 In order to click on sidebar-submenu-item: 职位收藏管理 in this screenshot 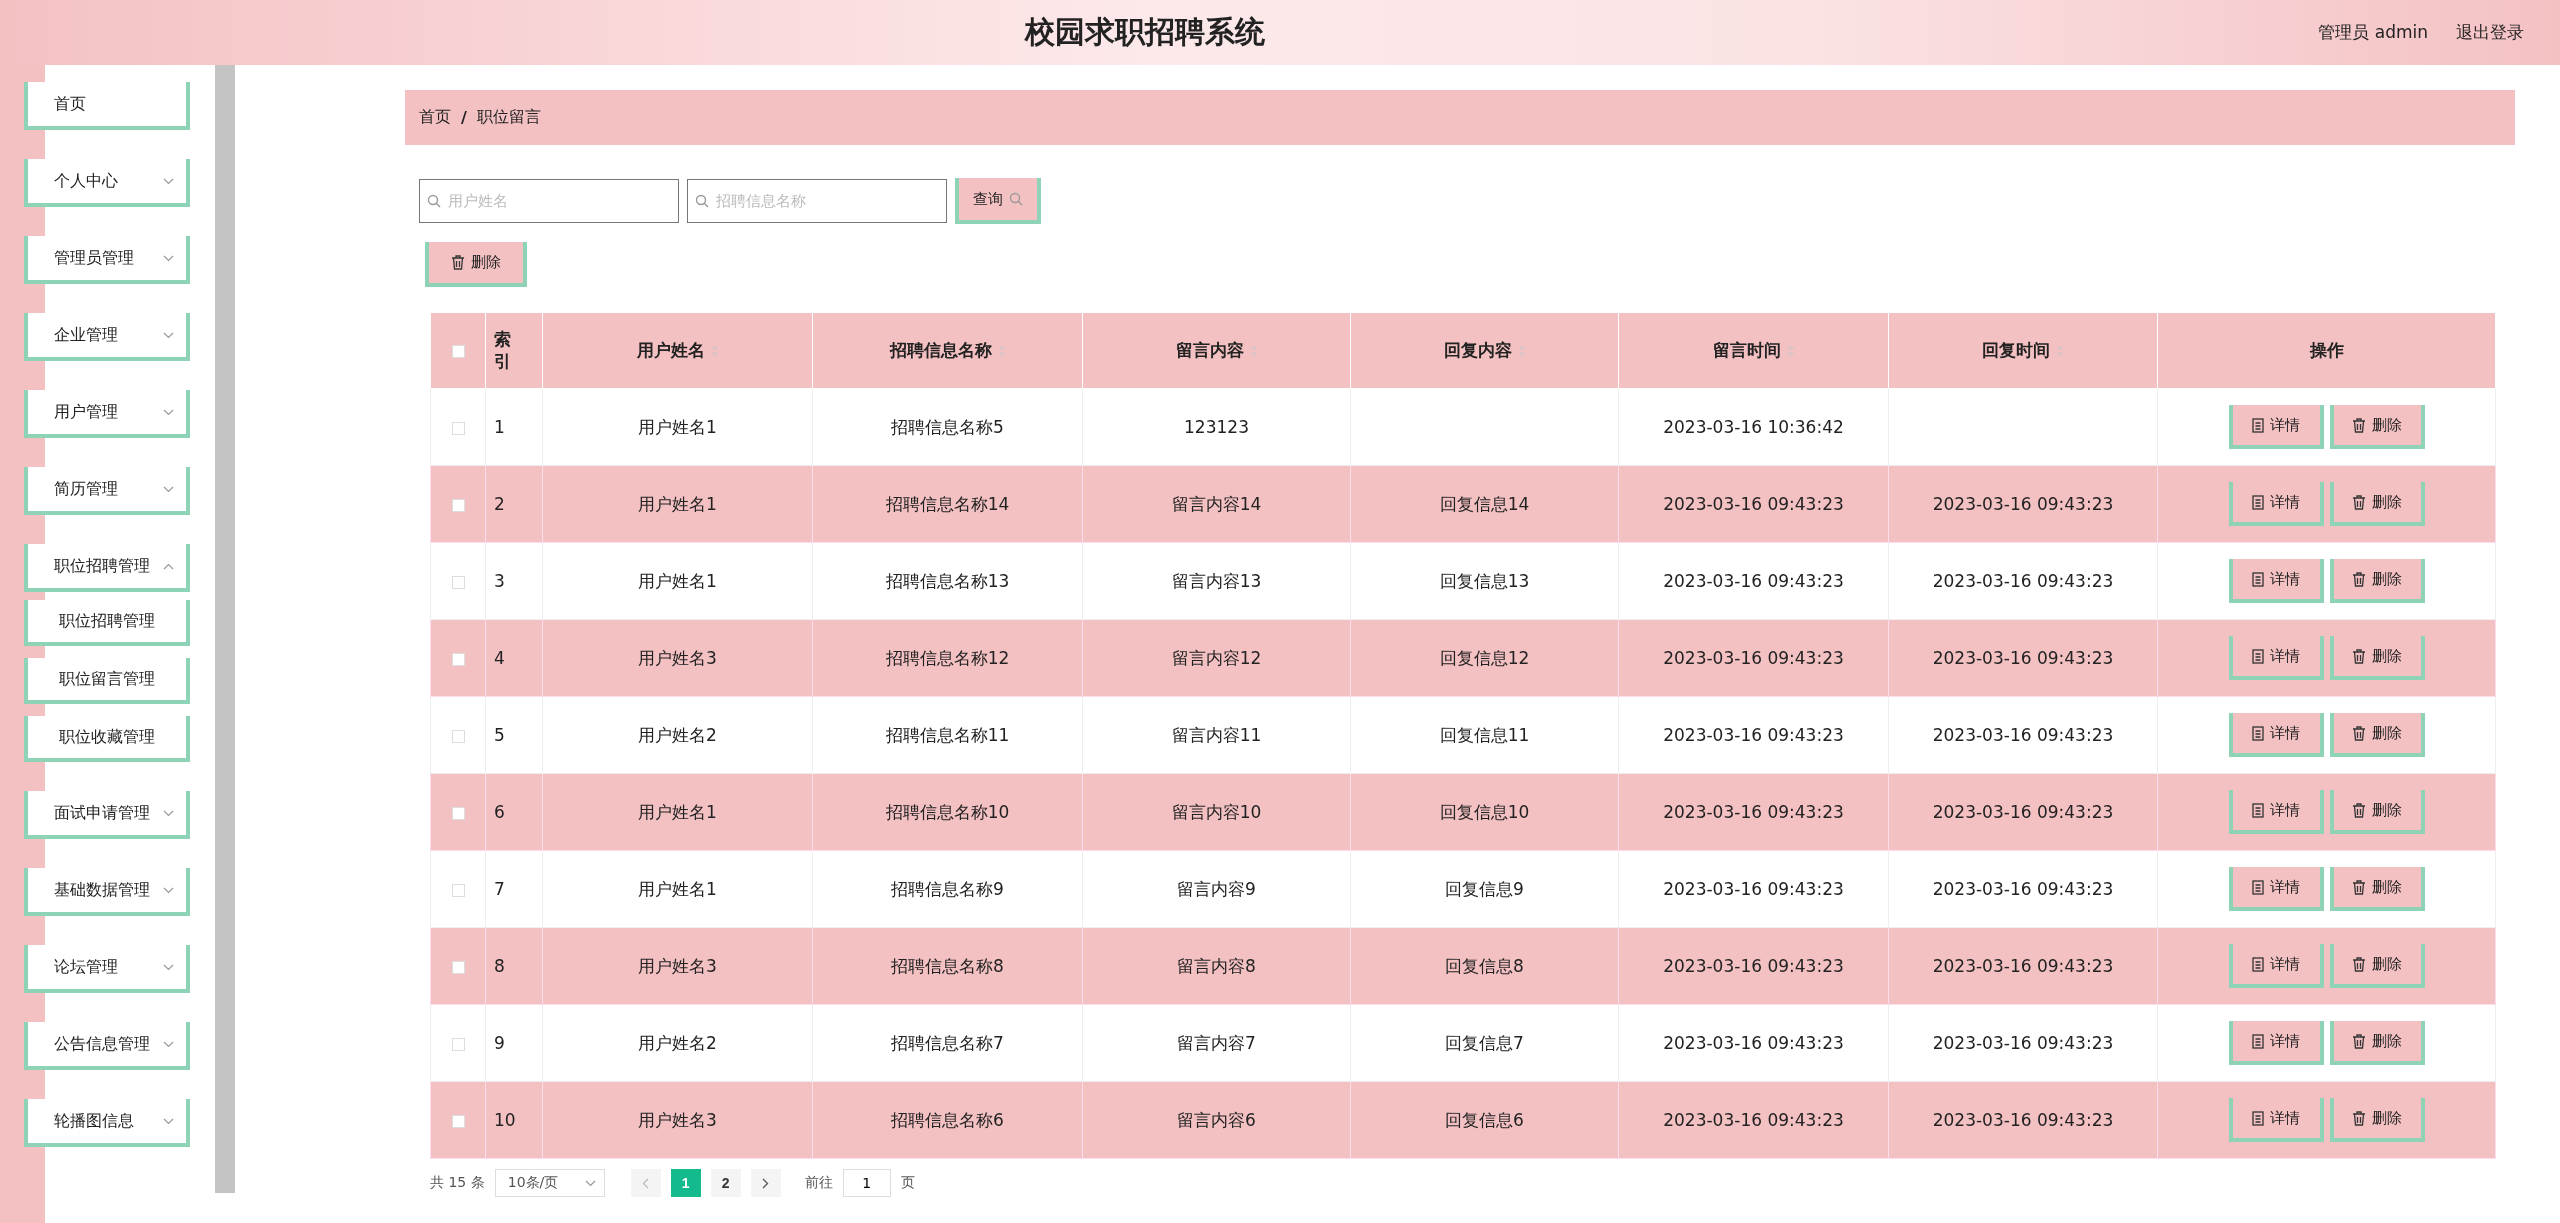, I will do `click(107, 739)`.